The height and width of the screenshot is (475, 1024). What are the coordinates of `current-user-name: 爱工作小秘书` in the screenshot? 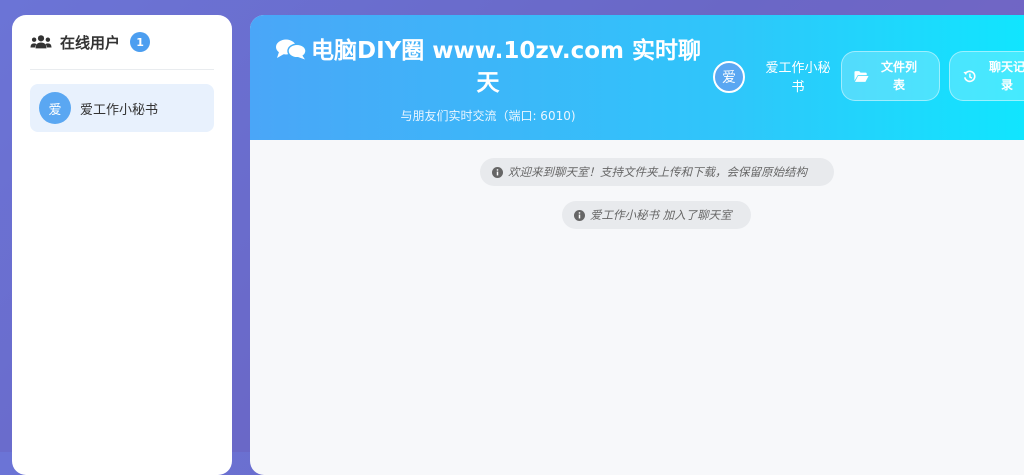 It's located at (798, 78).